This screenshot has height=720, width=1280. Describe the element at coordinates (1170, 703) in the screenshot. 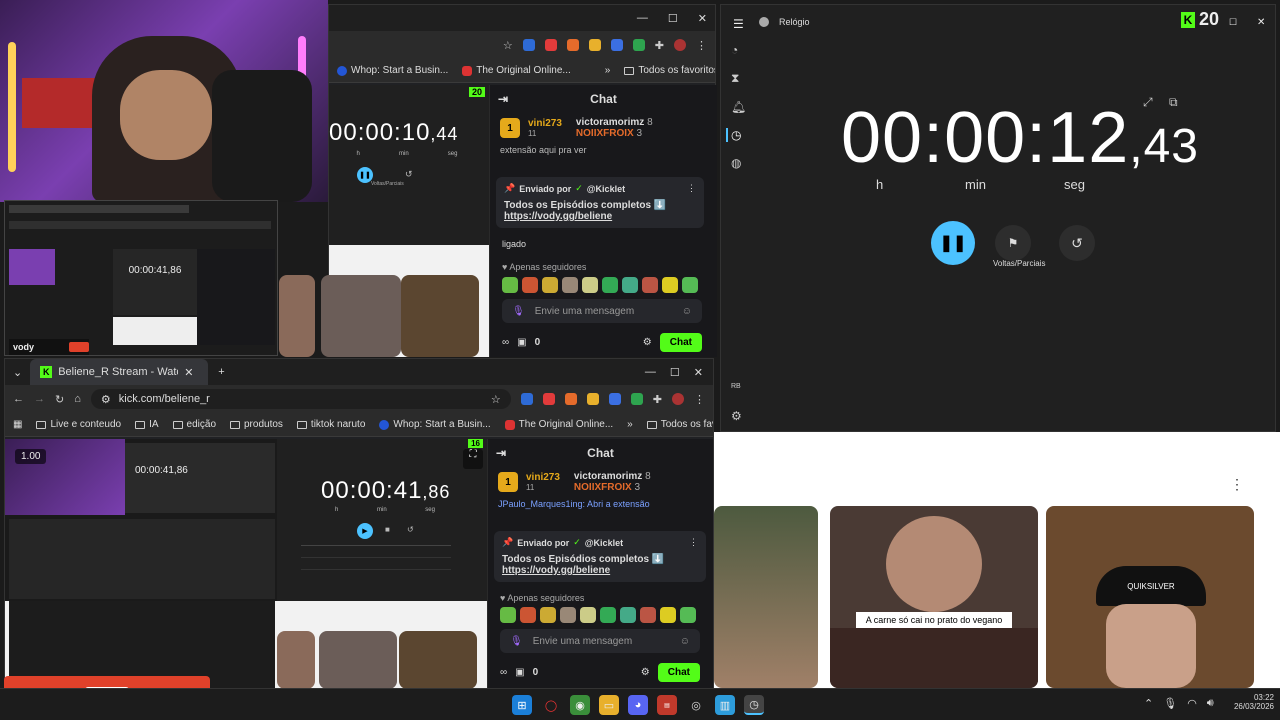

I see `microphone-icon: 🎙` at that location.